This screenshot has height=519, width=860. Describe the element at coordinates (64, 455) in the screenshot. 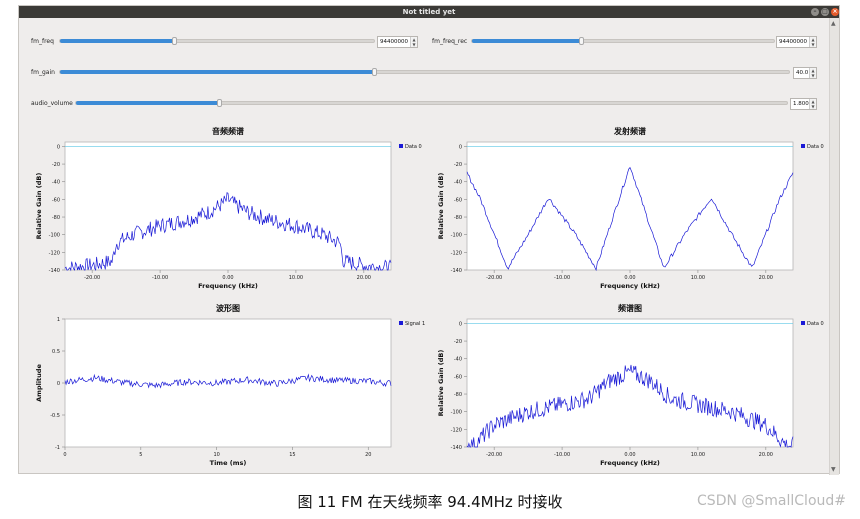

I see `x-tick-label: 0` at that location.